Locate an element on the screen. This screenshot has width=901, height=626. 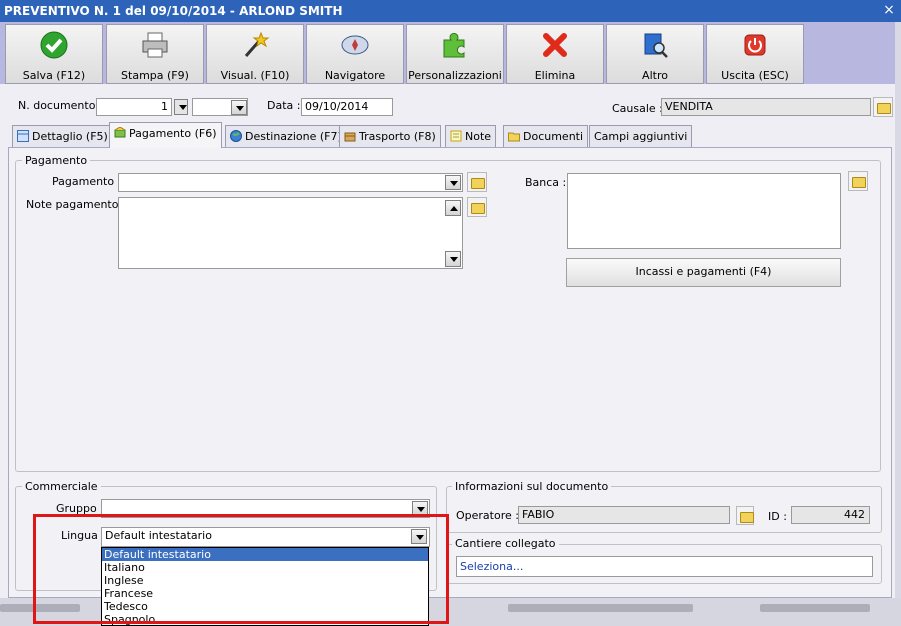
tab-pagamento: Pagamento (F6) is located at coordinates (165, 135).